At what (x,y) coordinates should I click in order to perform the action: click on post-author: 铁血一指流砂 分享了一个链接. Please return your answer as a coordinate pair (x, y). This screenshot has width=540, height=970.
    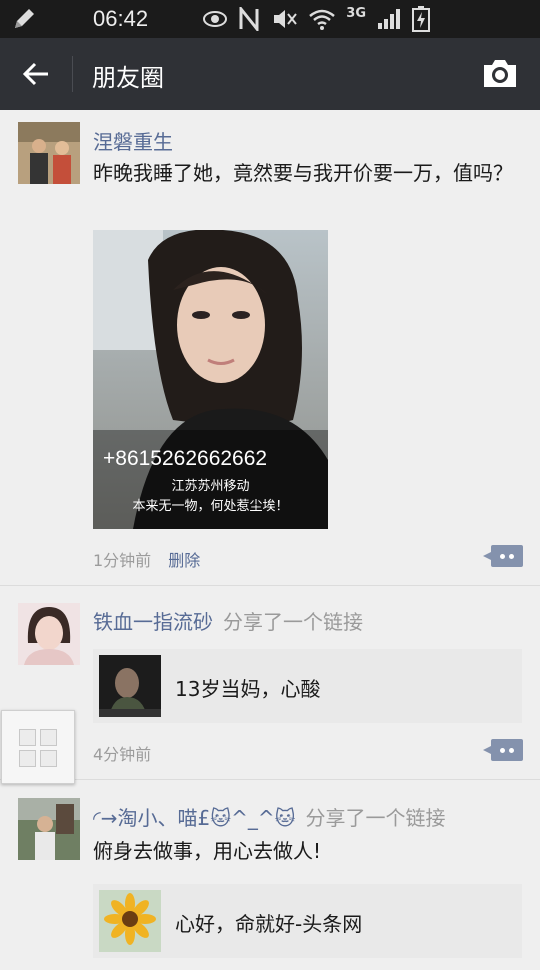
    Looking at the image, I should click on (228, 620).